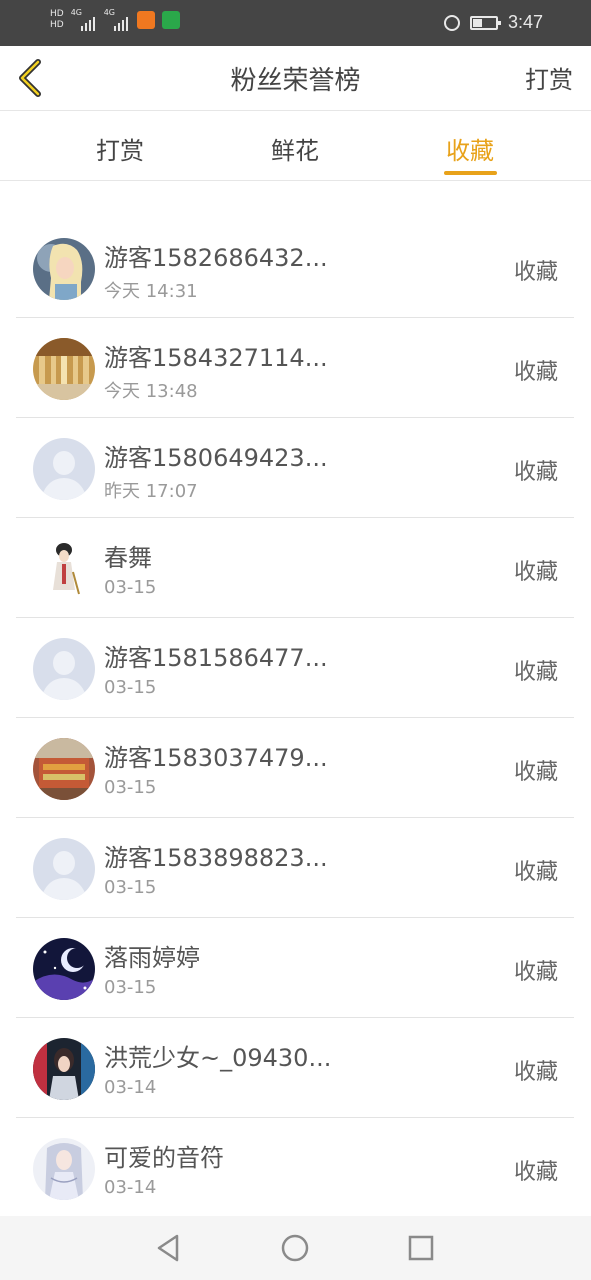  What do you see at coordinates (525, 22) in the screenshot?
I see `status-time: 3:47` at bounding box center [525, 22].